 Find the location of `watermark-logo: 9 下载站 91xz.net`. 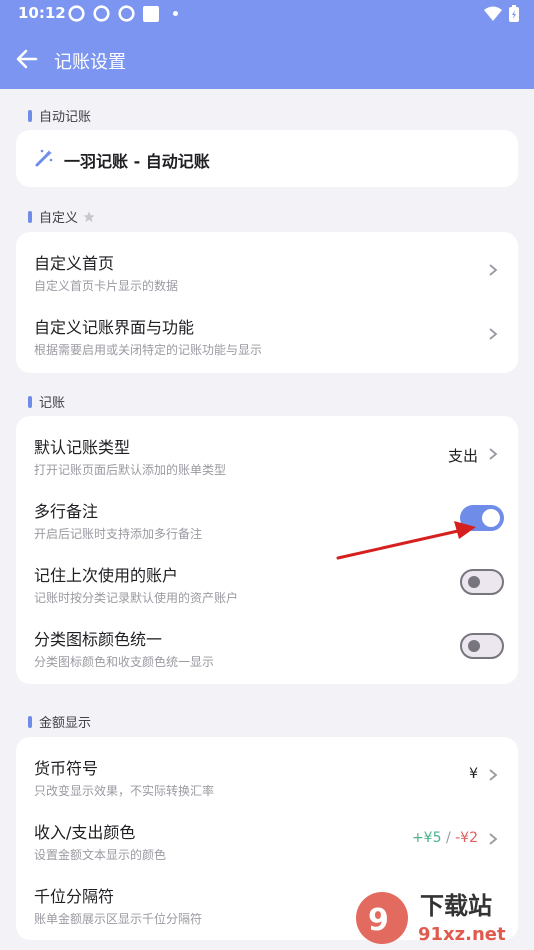

watermark-logo: 9 下载站 91xz.net is located at coordinates (431, 918).